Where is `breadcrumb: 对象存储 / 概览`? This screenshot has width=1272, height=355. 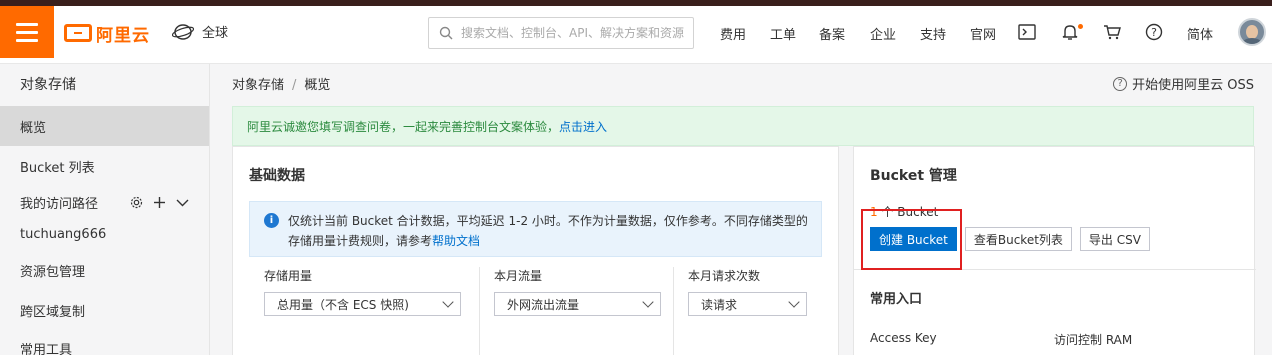 breadcrumb: 对象存储 / 概览 is located at coordinates (281, 83).